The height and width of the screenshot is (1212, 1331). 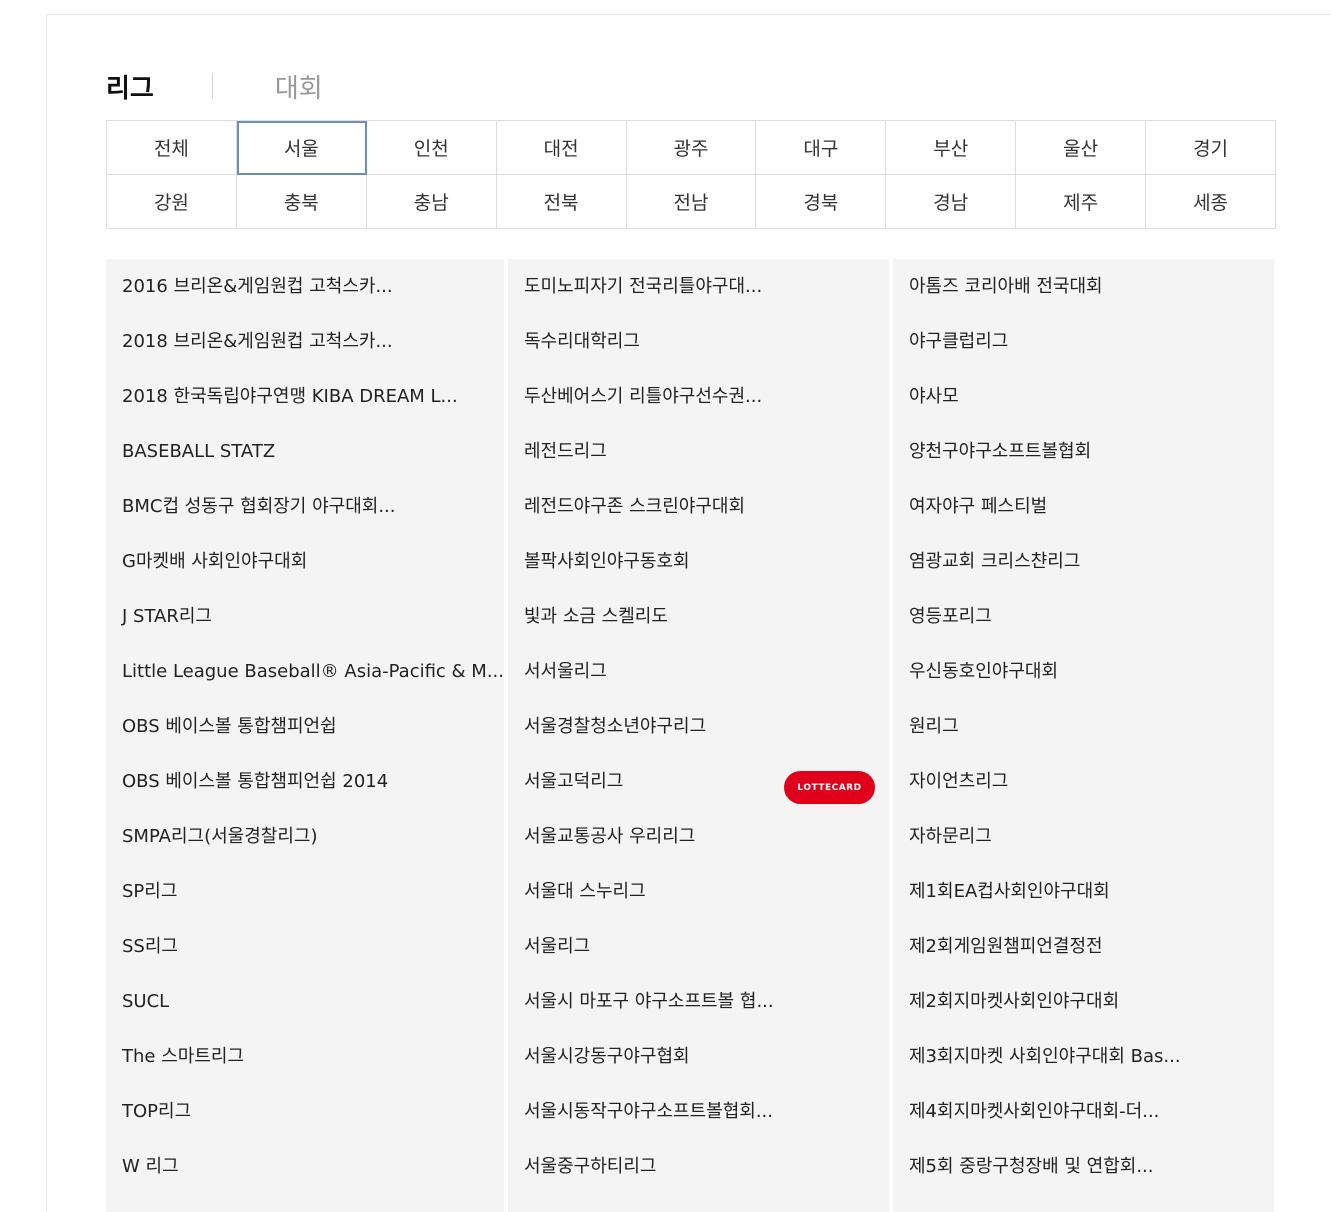 What do you see at coordinates (305, 726) in the screenshot?
I see `league-item: OBS 베이스볼 통합챔피언쉽` at bounding box center [305, 726].